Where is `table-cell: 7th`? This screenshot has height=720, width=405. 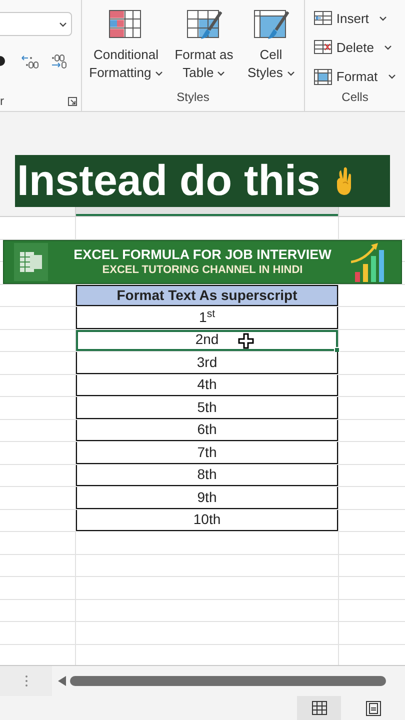 table-cell: 7th is located at coordinates (207, 453).